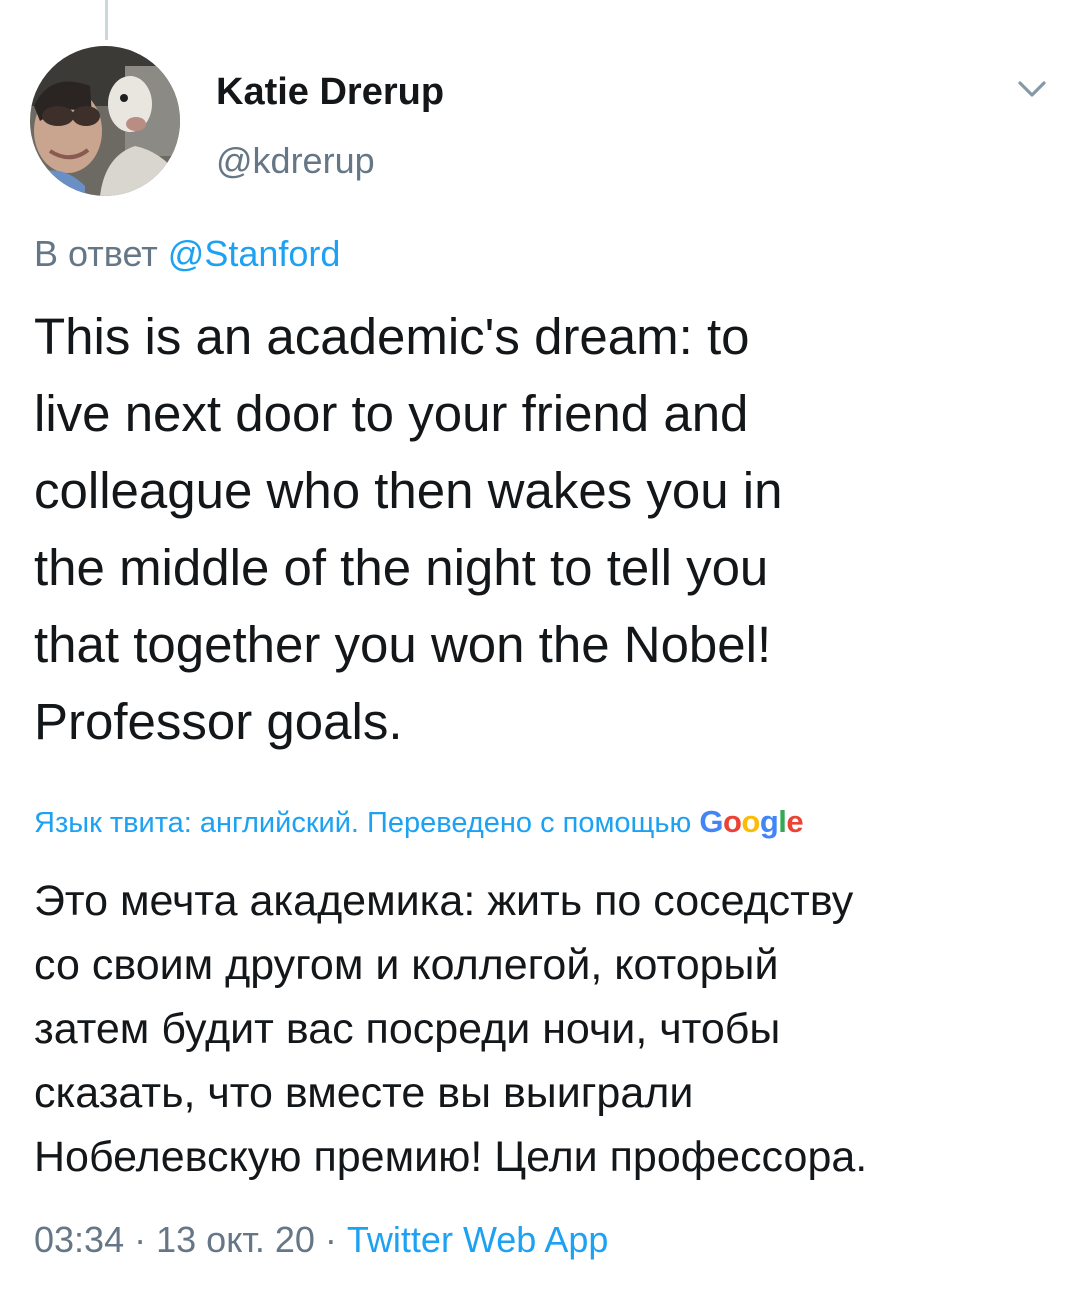 This screenshot has width=1080, height=1292. I want to click on tweet-menu-button, so click(1032, 89).